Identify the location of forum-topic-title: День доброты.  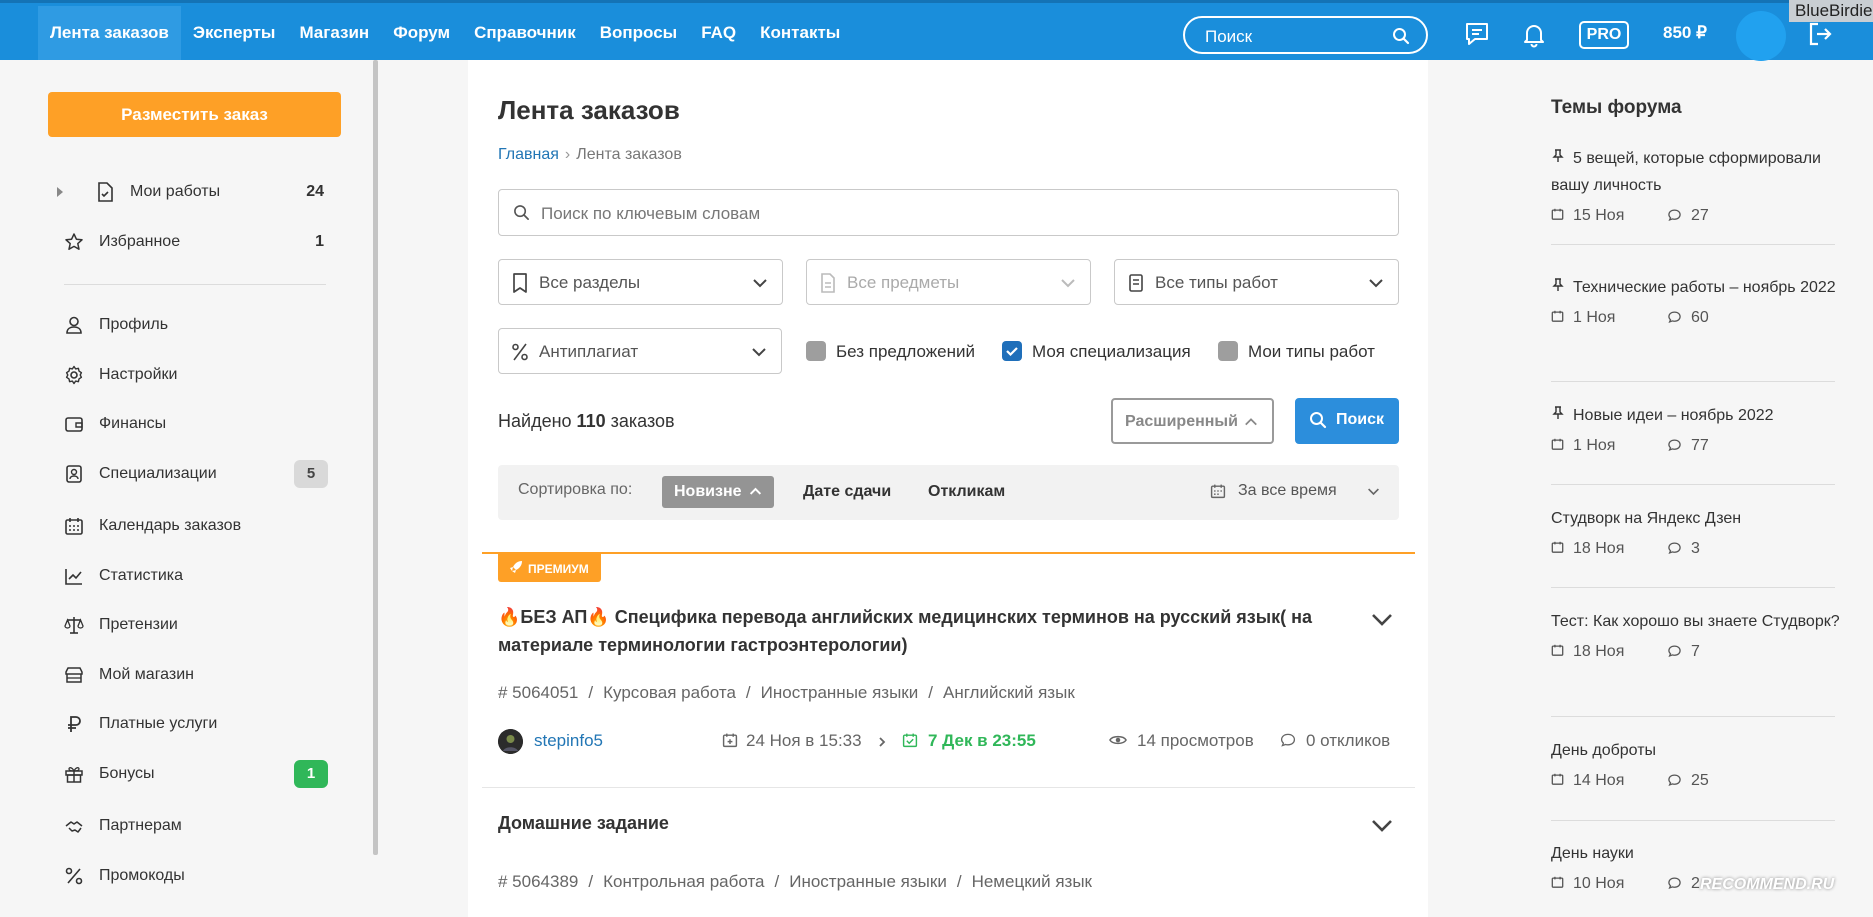
(1696, 750).